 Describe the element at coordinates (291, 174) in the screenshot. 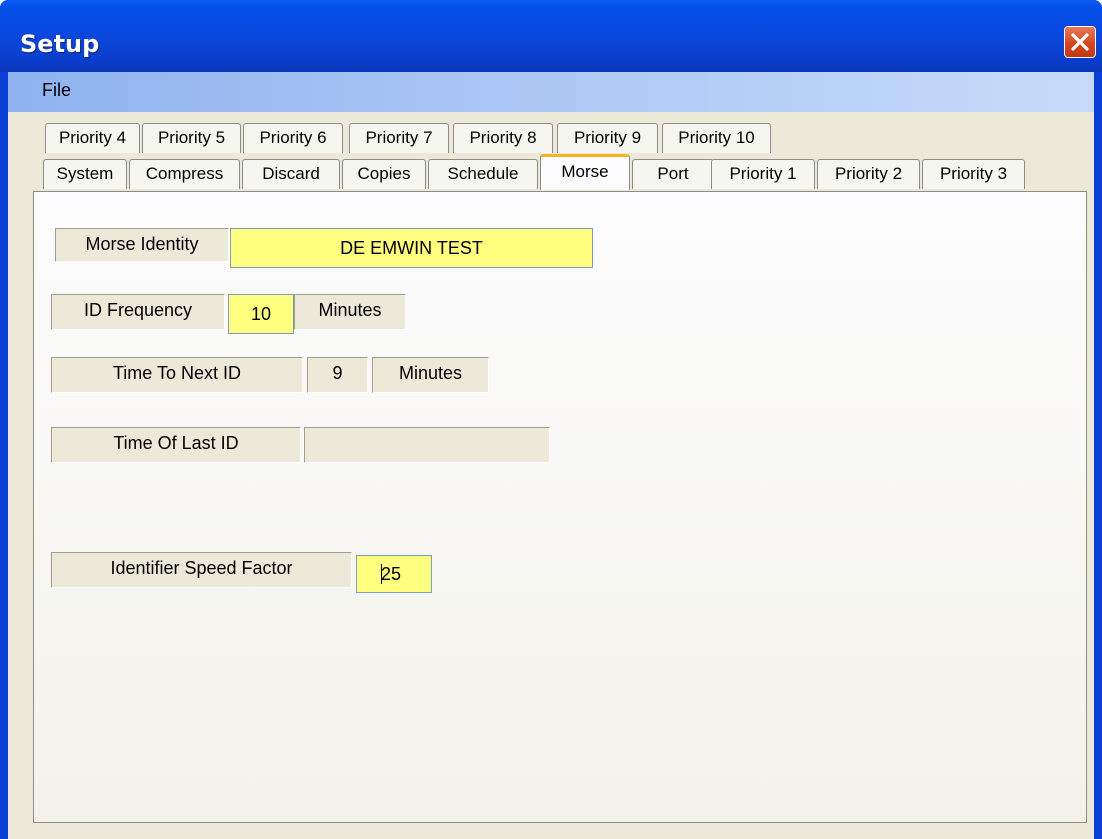

I see `tab-discard: Discard` at that location.